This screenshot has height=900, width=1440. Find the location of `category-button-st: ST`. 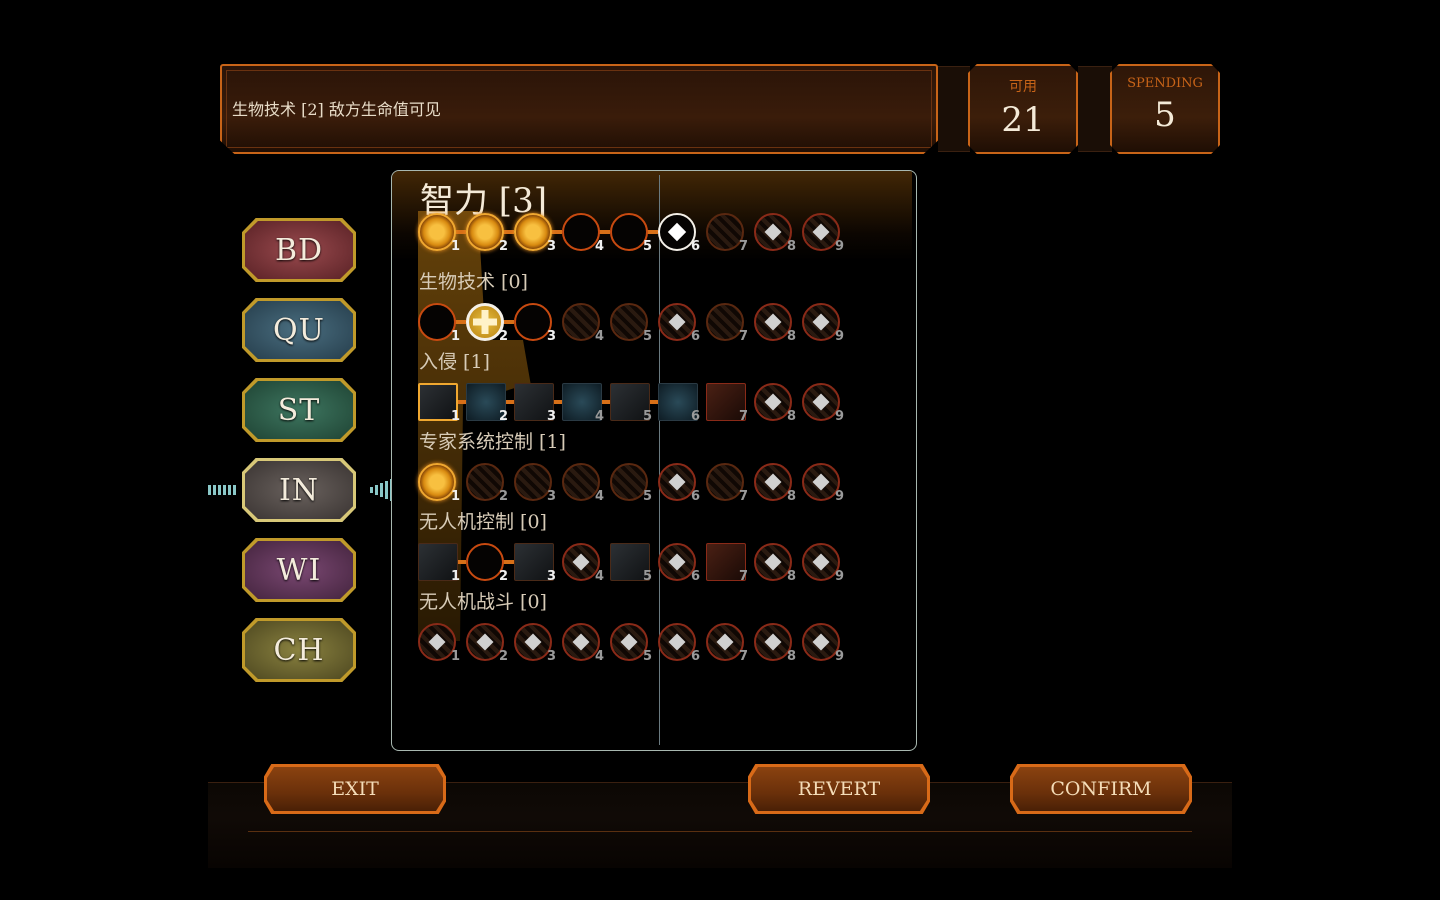

category-button-st: ST is located at coordinates (299, 410).